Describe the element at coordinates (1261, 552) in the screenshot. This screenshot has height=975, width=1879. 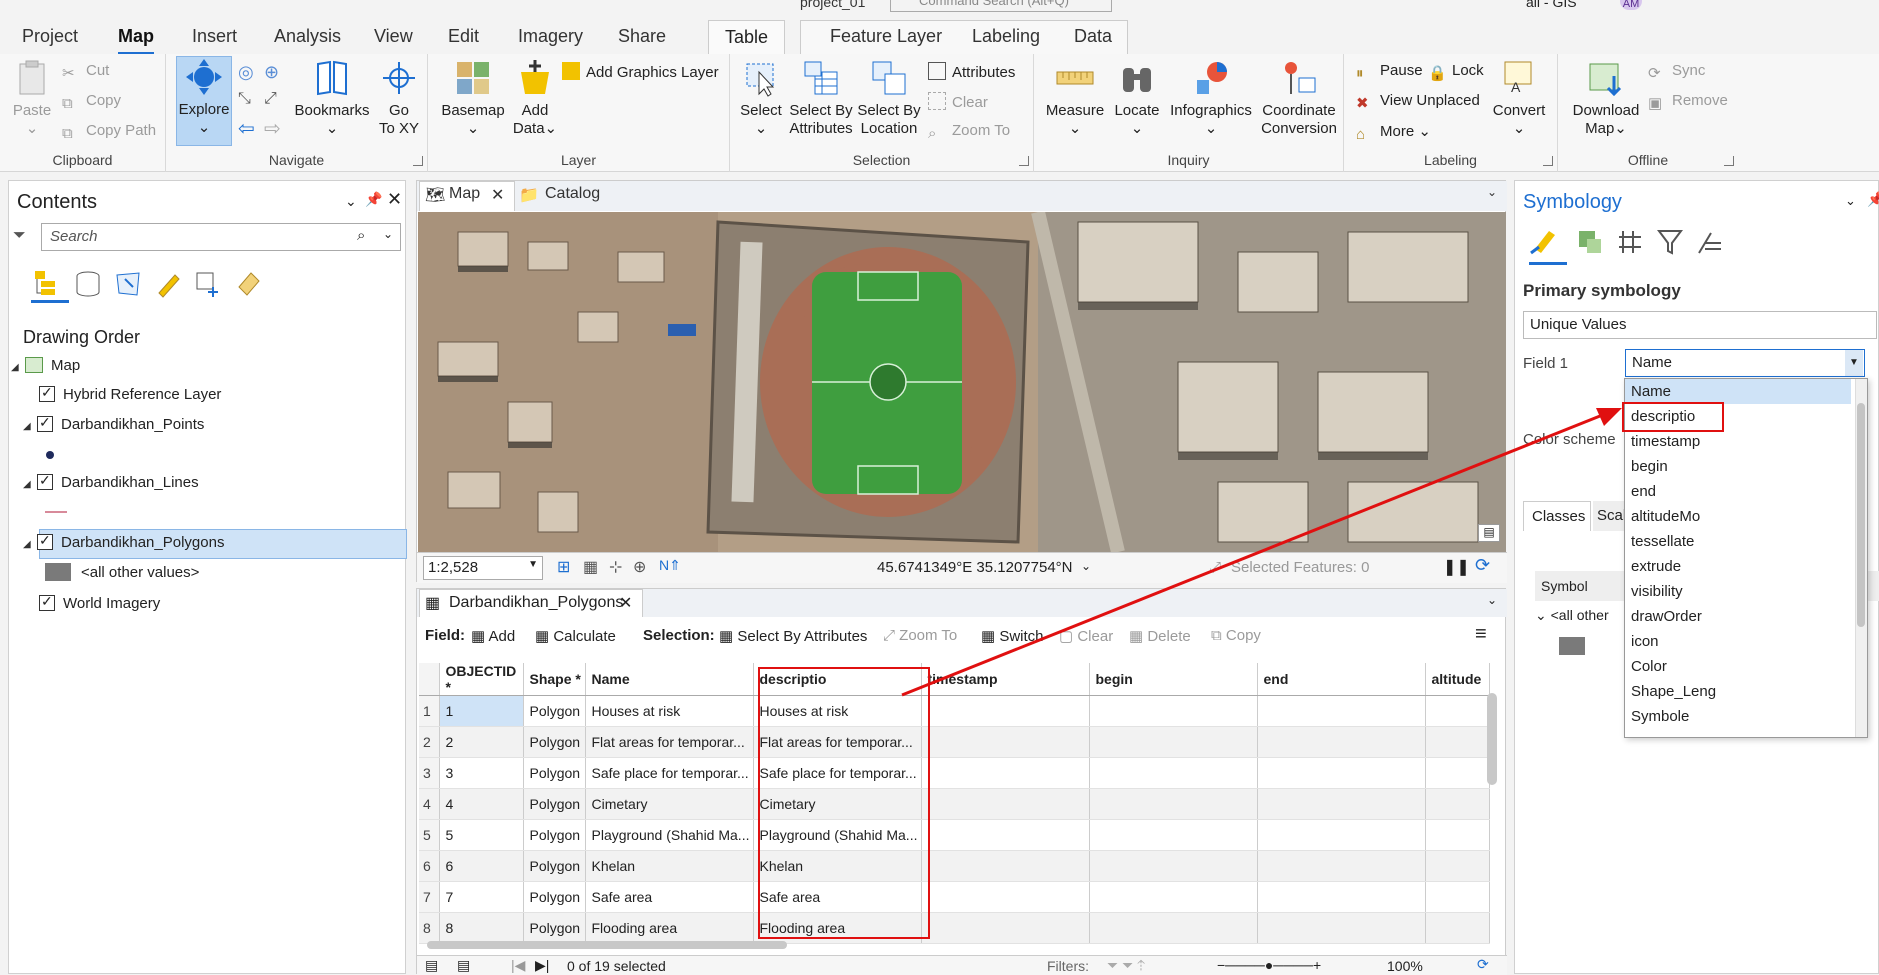
I see `annotation-arrow` at that location.